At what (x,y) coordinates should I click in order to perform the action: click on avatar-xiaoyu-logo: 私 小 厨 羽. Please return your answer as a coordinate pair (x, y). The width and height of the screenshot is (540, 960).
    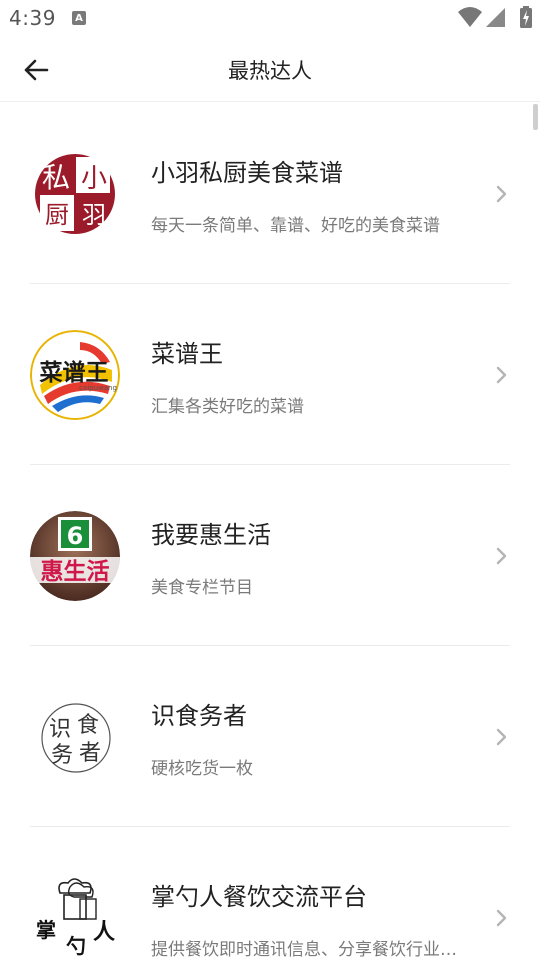
    Looking at the image, I should click on (75, 194).